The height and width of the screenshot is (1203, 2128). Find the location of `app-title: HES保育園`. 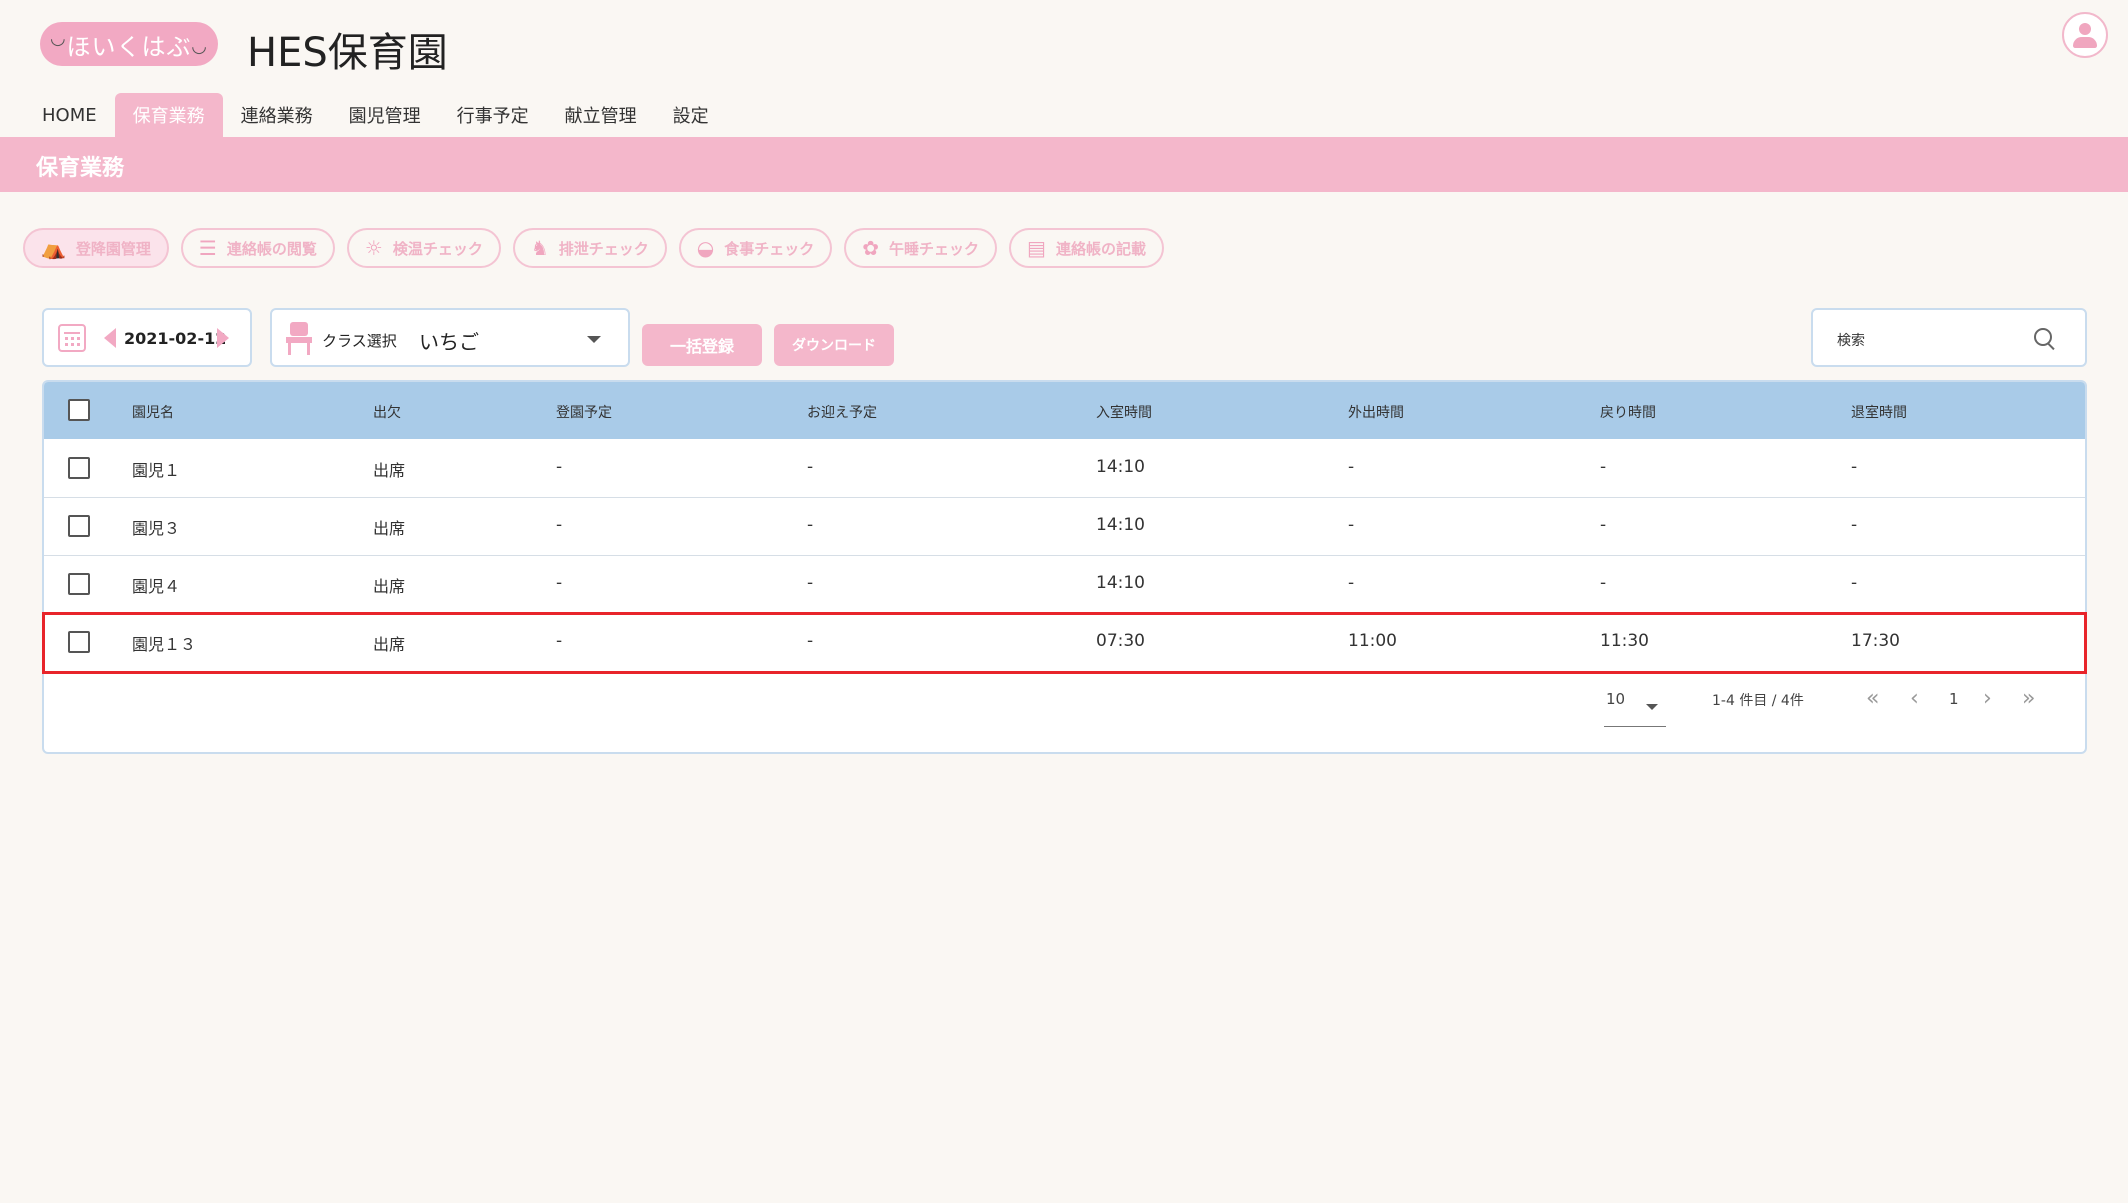

app-title: HES保育園 is located at coordinates (347, 53).